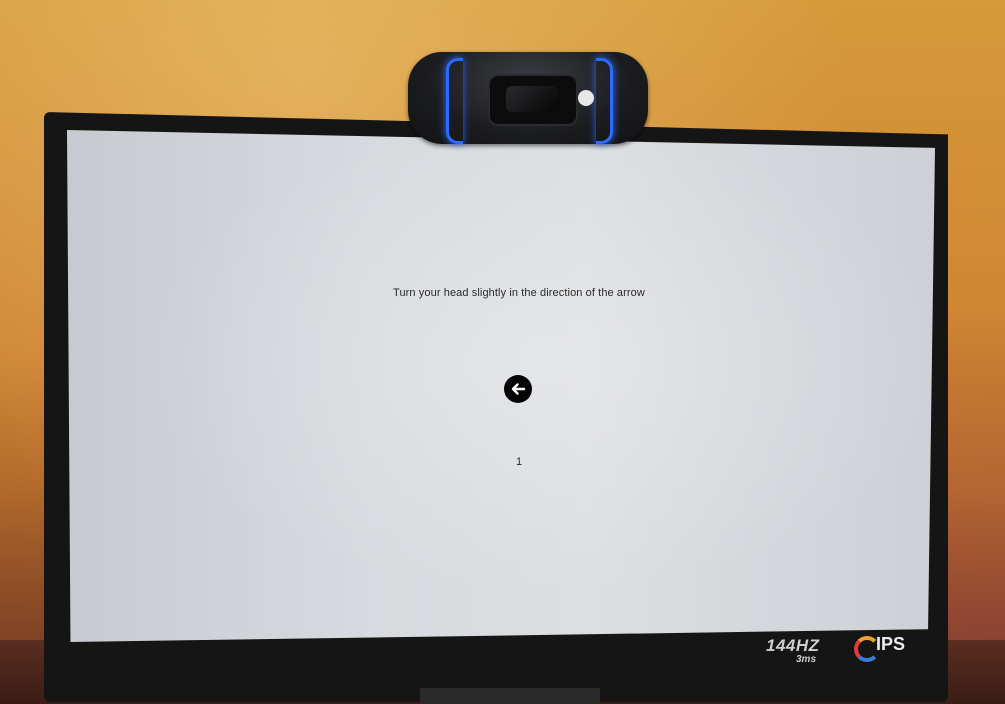 This screenshot has height=704, width=1005. I want to click on monitor-stand, so click(510, 696).